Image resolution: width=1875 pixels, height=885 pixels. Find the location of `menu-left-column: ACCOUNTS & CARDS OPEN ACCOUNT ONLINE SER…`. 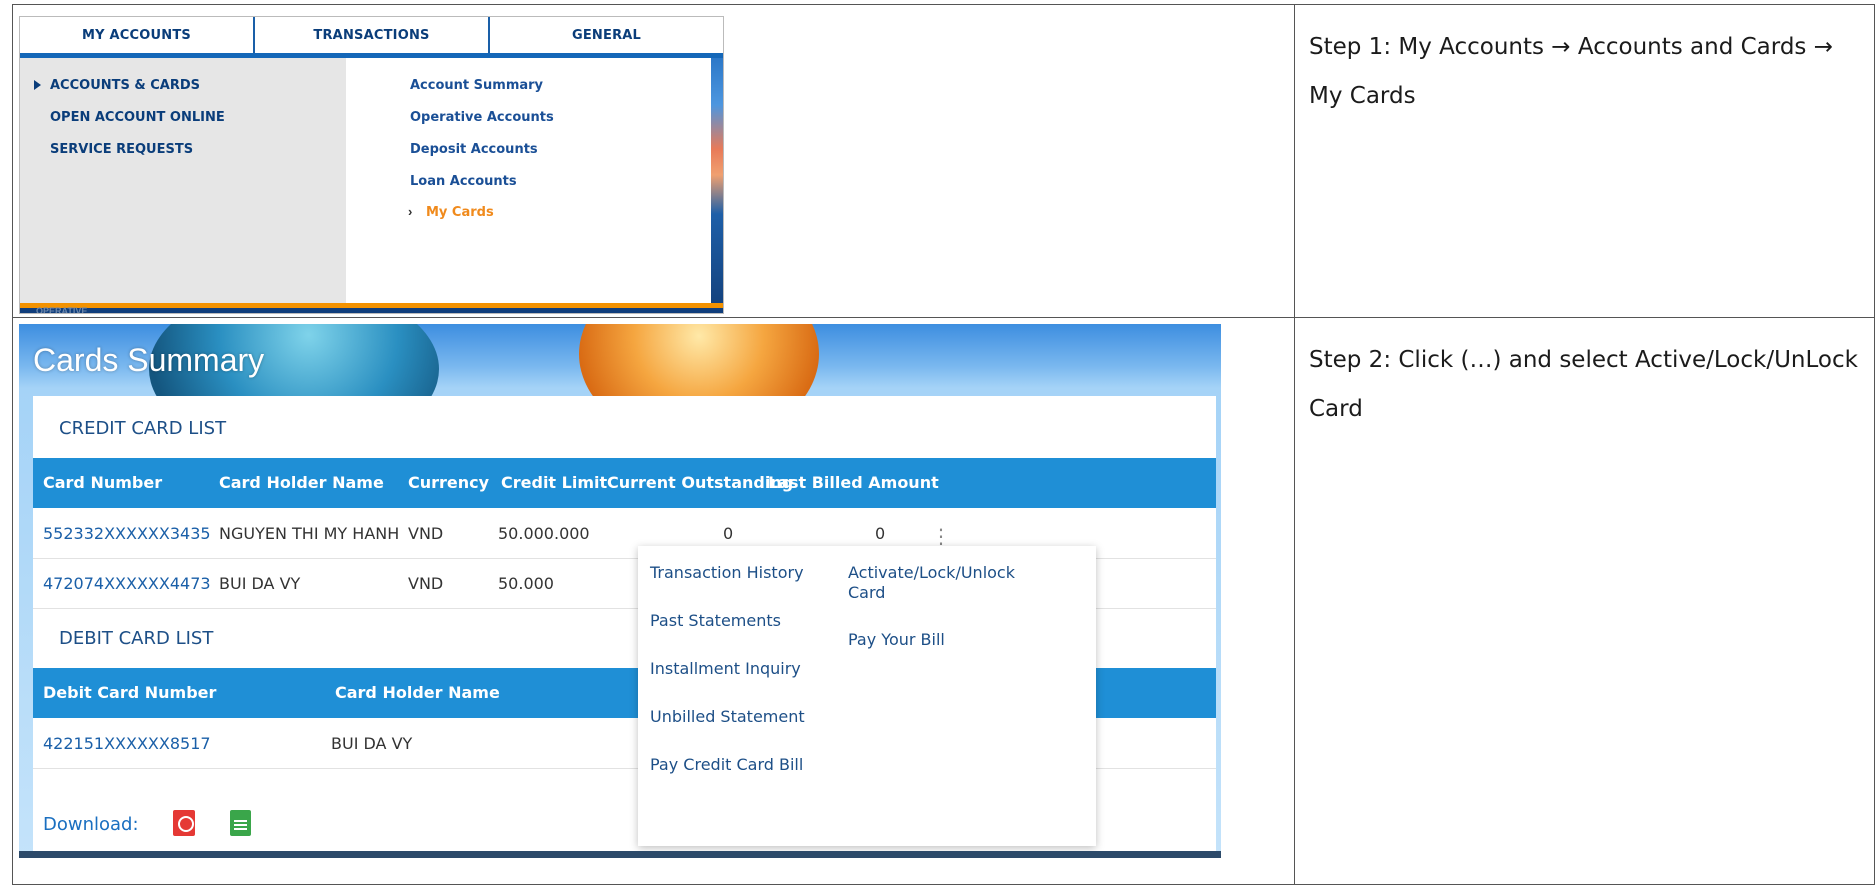

menu-left-column: ACCOUNTS & CARDS OPEN ACCOUNT ONLINE SER… is located at coordinates (183, 184).